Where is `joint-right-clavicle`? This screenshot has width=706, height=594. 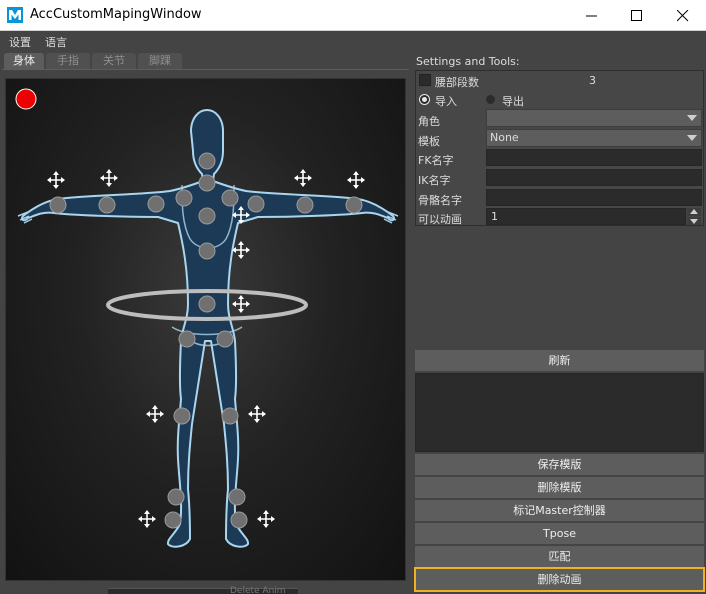
joint-right-clavicle is located at coordinates (230, 198).